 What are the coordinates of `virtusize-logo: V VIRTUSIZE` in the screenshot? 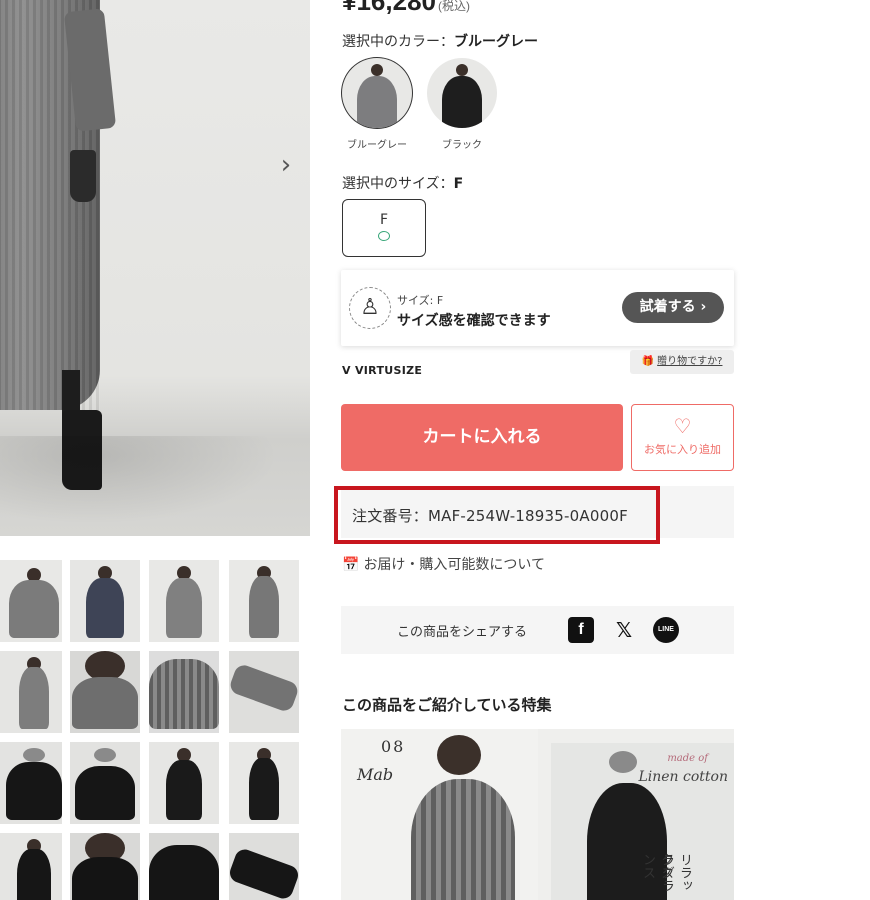 It's located at (382, 370).